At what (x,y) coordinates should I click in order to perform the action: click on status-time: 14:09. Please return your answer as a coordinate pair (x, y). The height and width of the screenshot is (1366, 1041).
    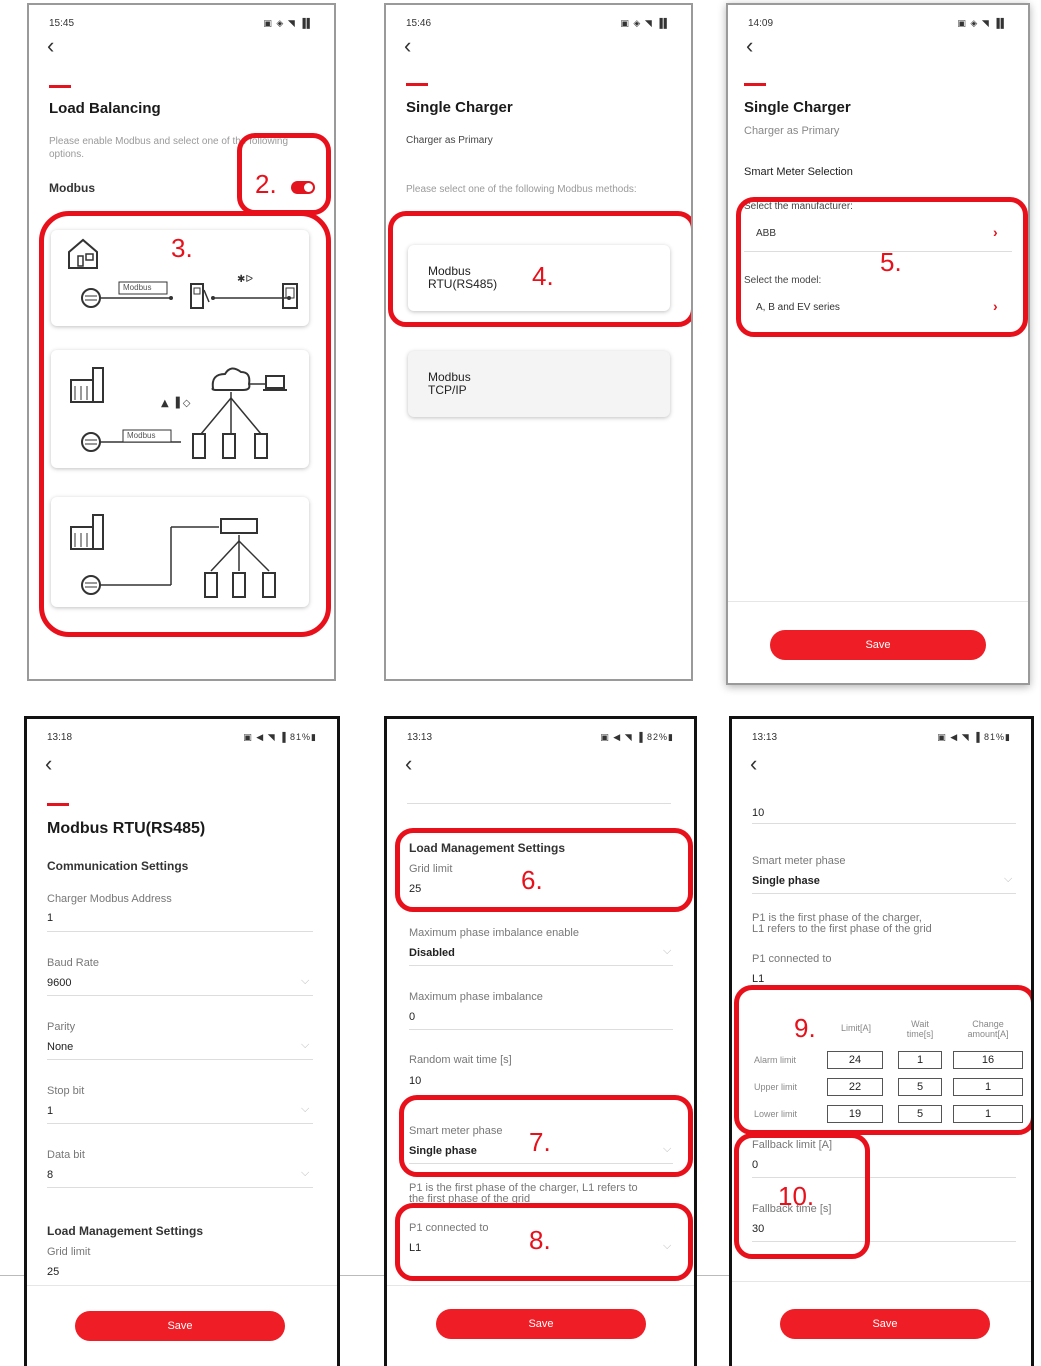
    Looking at the image, I should click on (761, 23).